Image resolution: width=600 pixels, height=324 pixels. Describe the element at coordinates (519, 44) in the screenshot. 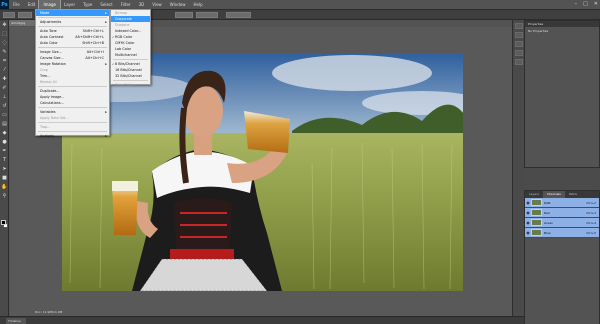

I see `paragraph-panel-icon` at that location.